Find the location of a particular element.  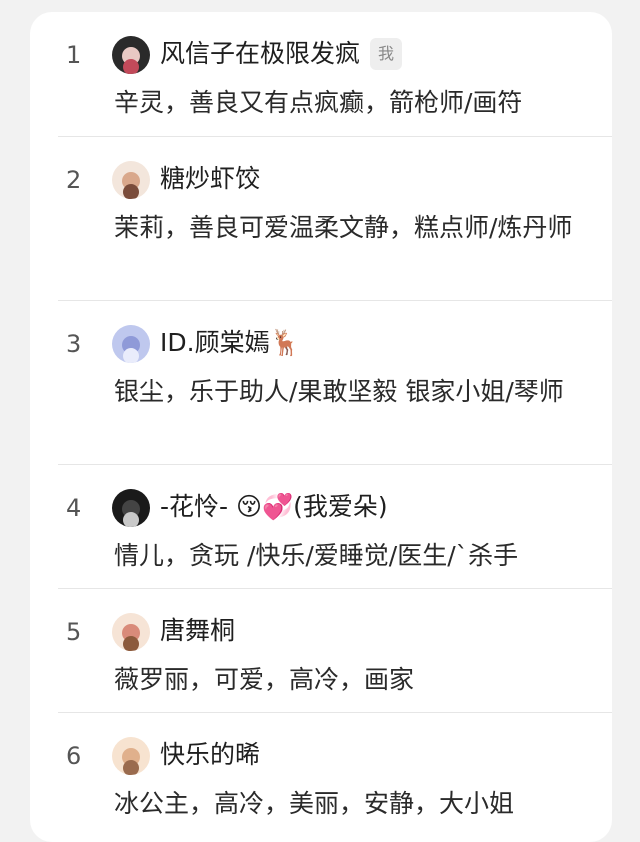

rank-number: 3 is located at coordinates (74, 344).